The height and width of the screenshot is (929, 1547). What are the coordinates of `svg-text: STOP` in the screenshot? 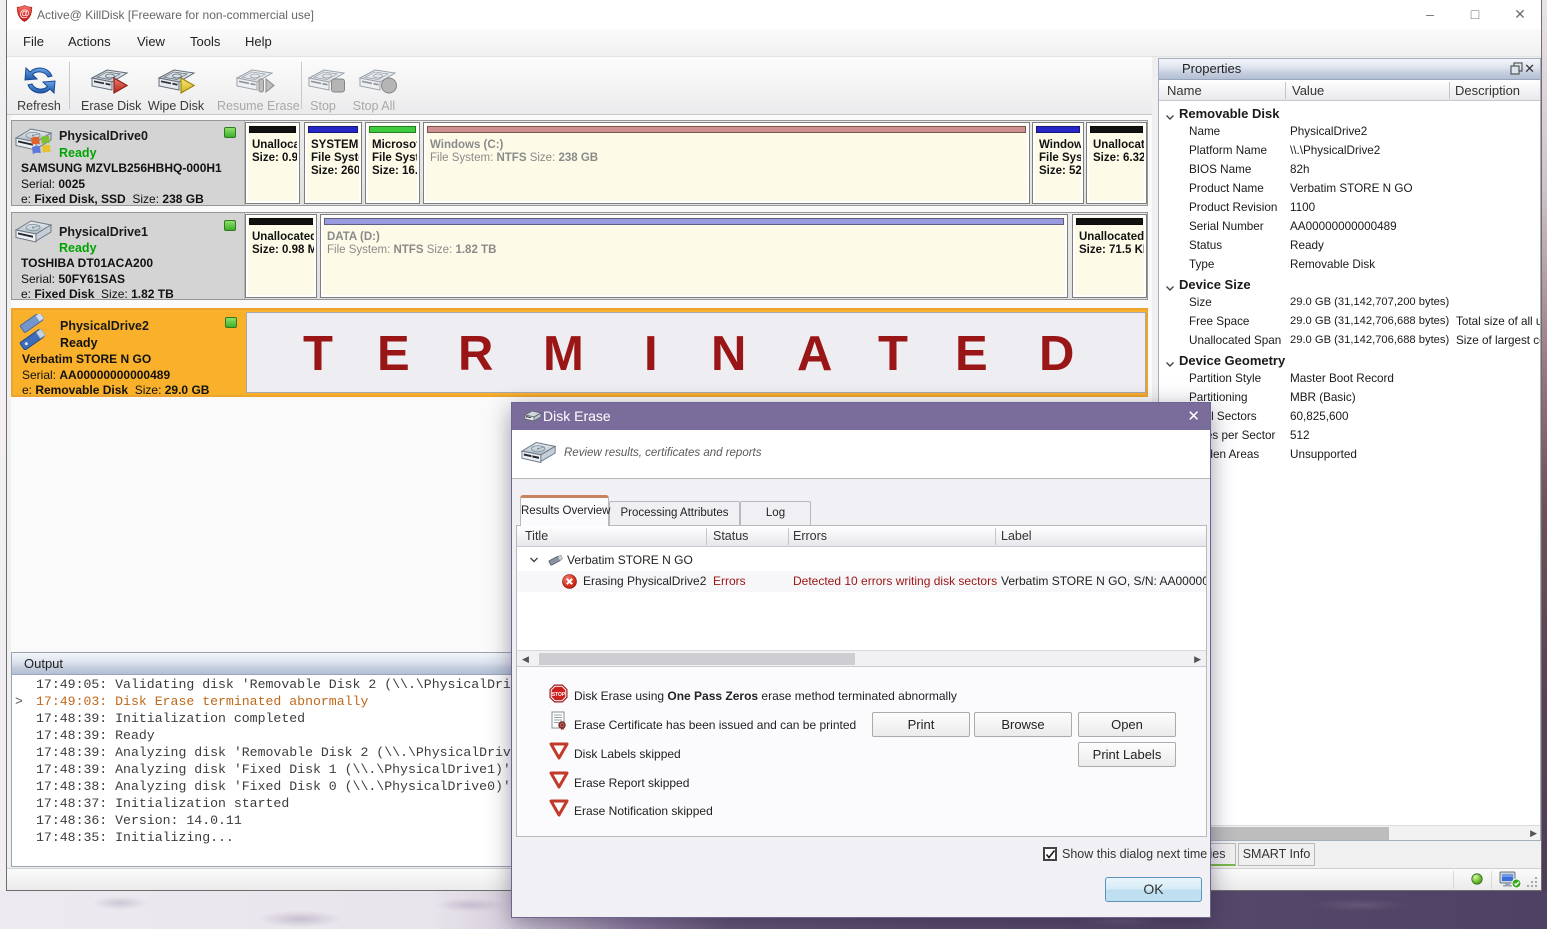 It's located at (559, 695).